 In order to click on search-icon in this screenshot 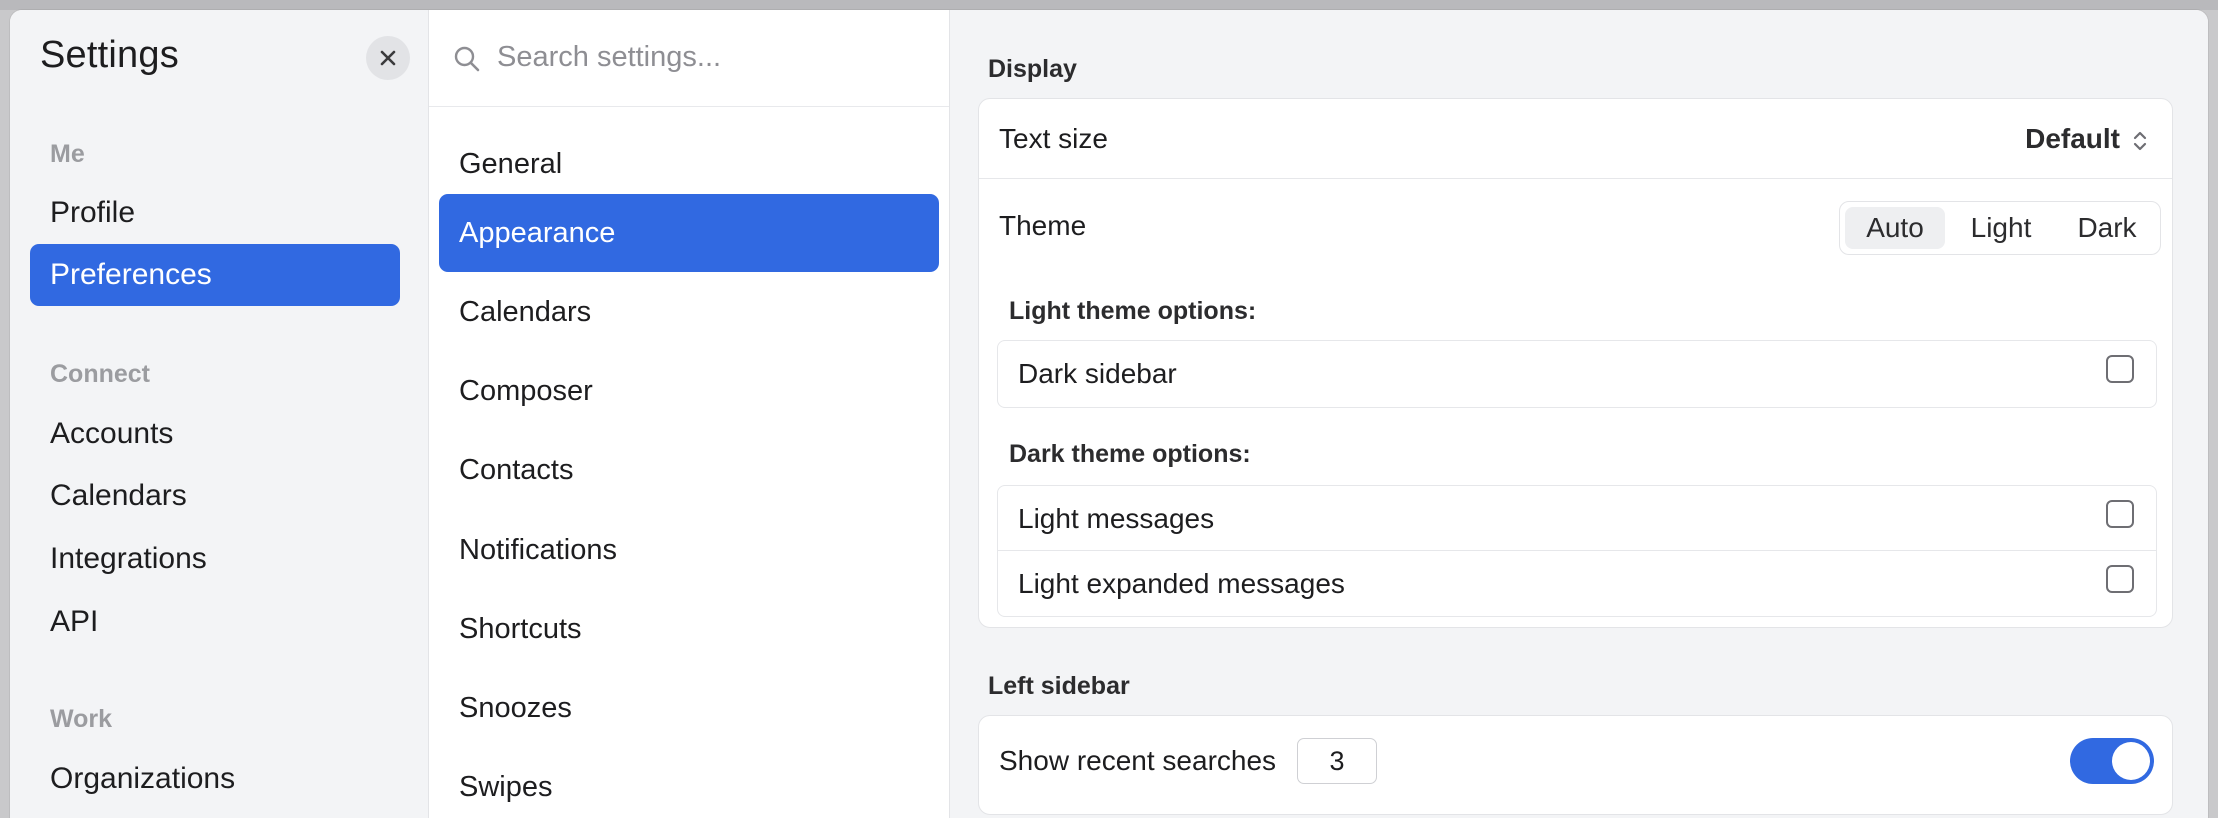, I will do `click(467, 59)`.